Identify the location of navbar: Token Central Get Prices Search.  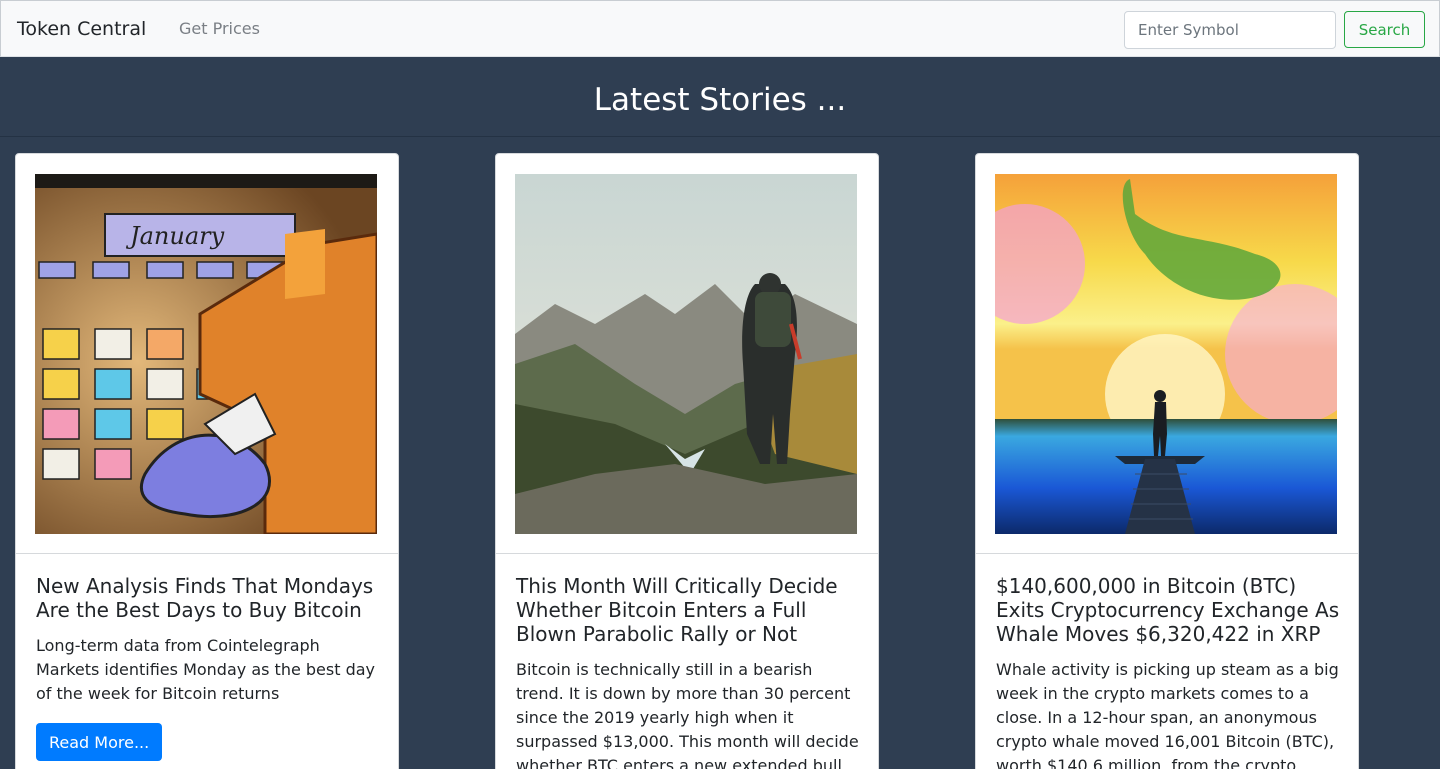
(720, 28).